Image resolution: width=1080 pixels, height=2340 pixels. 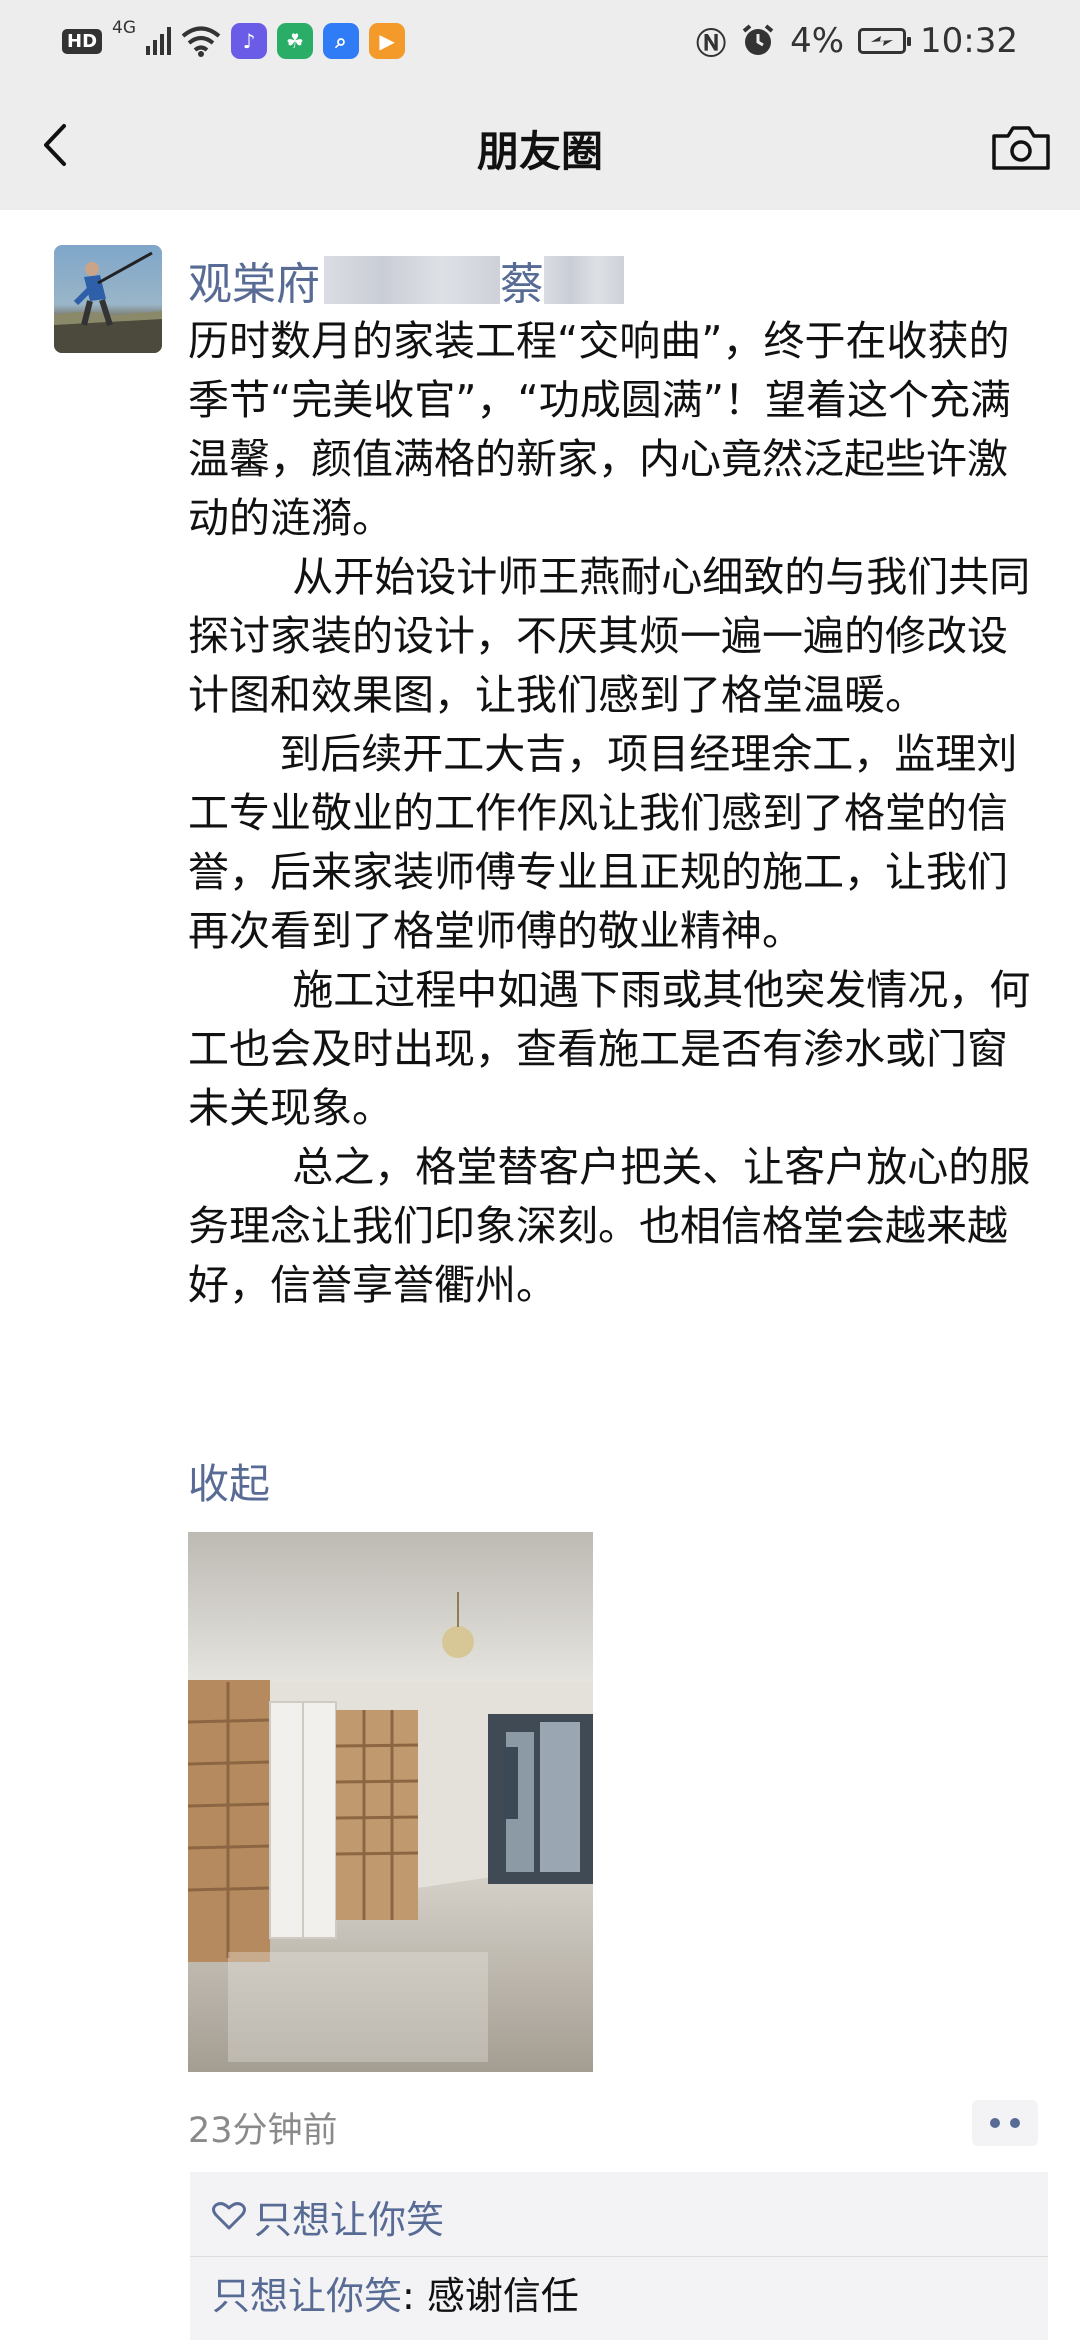 I want to click on post-author: 观棠府 蔡, so click(x=406, y=280).